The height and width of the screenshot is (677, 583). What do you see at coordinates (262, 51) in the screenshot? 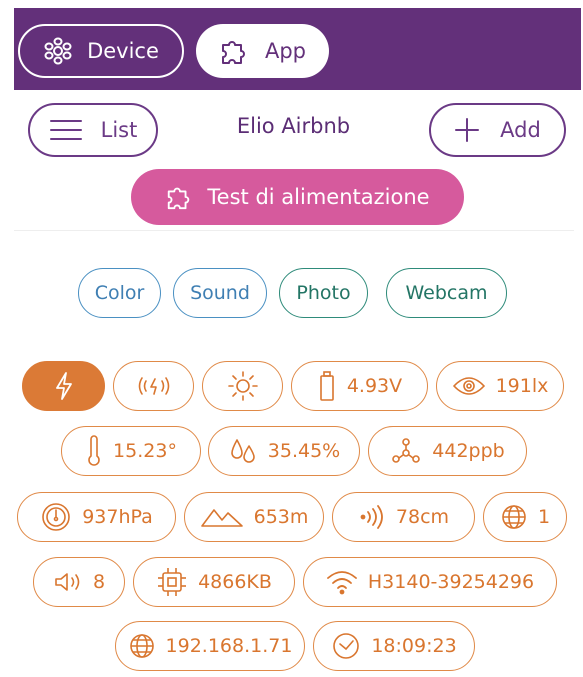
I see `tab-app: App` at bounding box center [262, 51].